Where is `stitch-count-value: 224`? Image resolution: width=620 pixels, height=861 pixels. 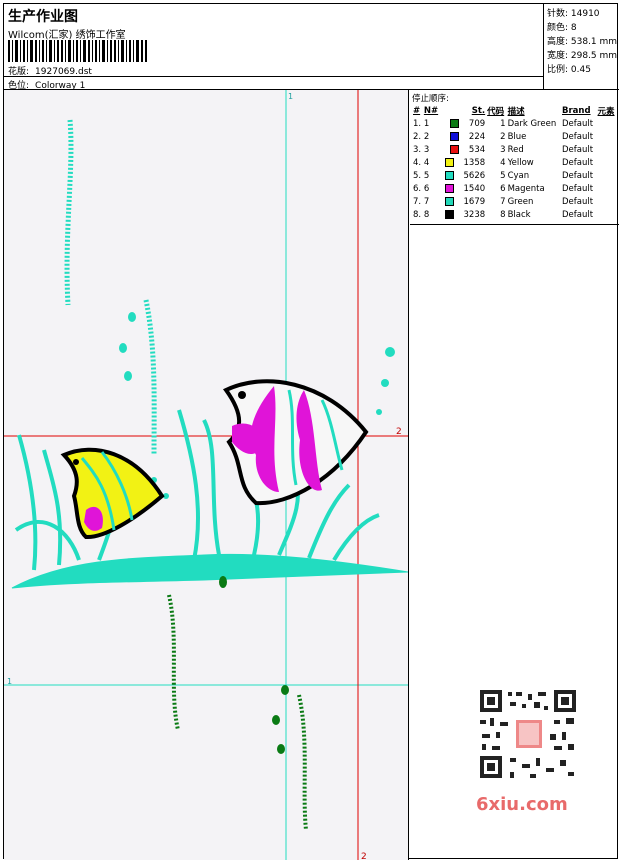 stitch-count-value: 224 is located at coordinates (477, 136).